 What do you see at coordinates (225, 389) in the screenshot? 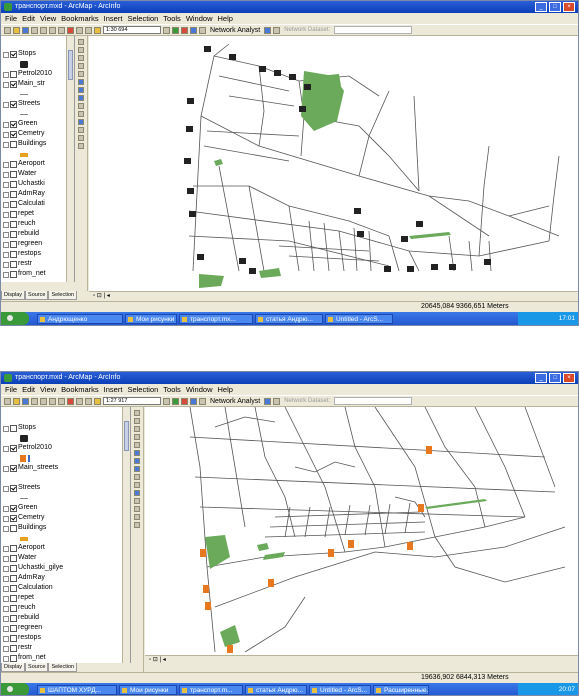
I see `menu-help: Help` at bounding box center [225, 389].